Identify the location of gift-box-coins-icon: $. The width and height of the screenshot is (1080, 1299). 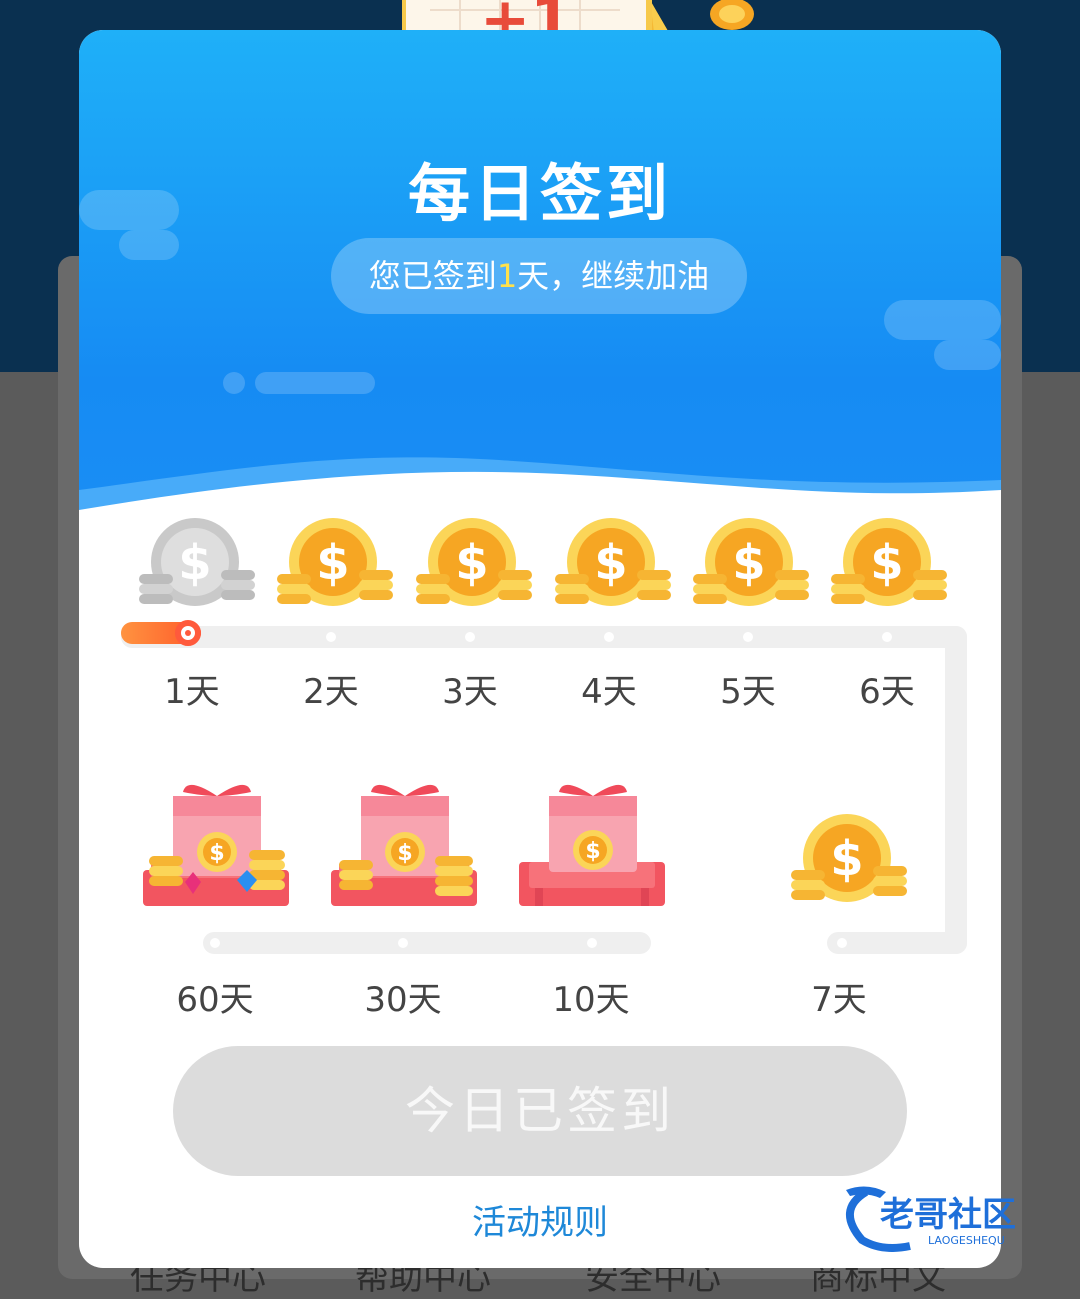
(404, 845).